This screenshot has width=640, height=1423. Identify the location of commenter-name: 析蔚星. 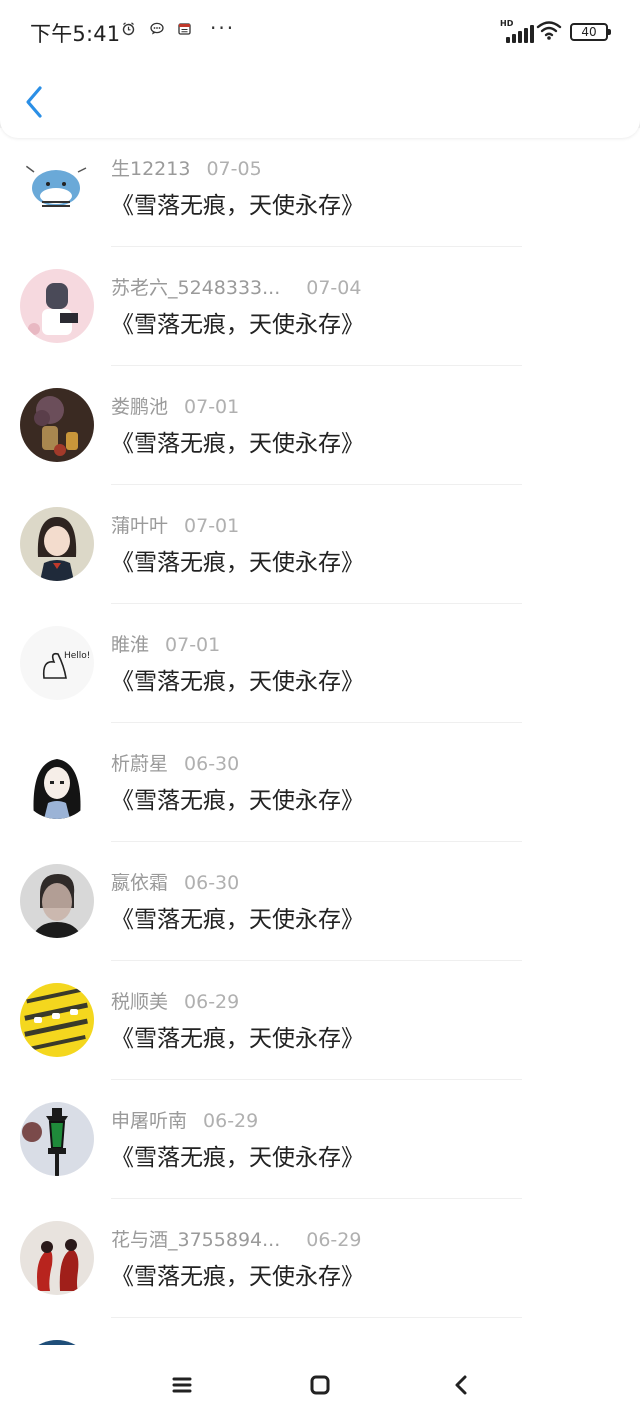
(140, 764).